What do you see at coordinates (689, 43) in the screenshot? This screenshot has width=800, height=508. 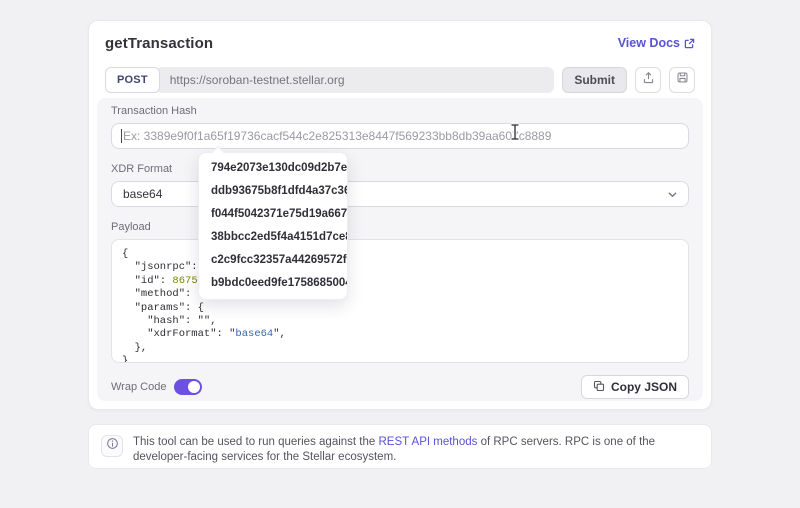 I see `external-link-icon` at bounding box center [689, 43].